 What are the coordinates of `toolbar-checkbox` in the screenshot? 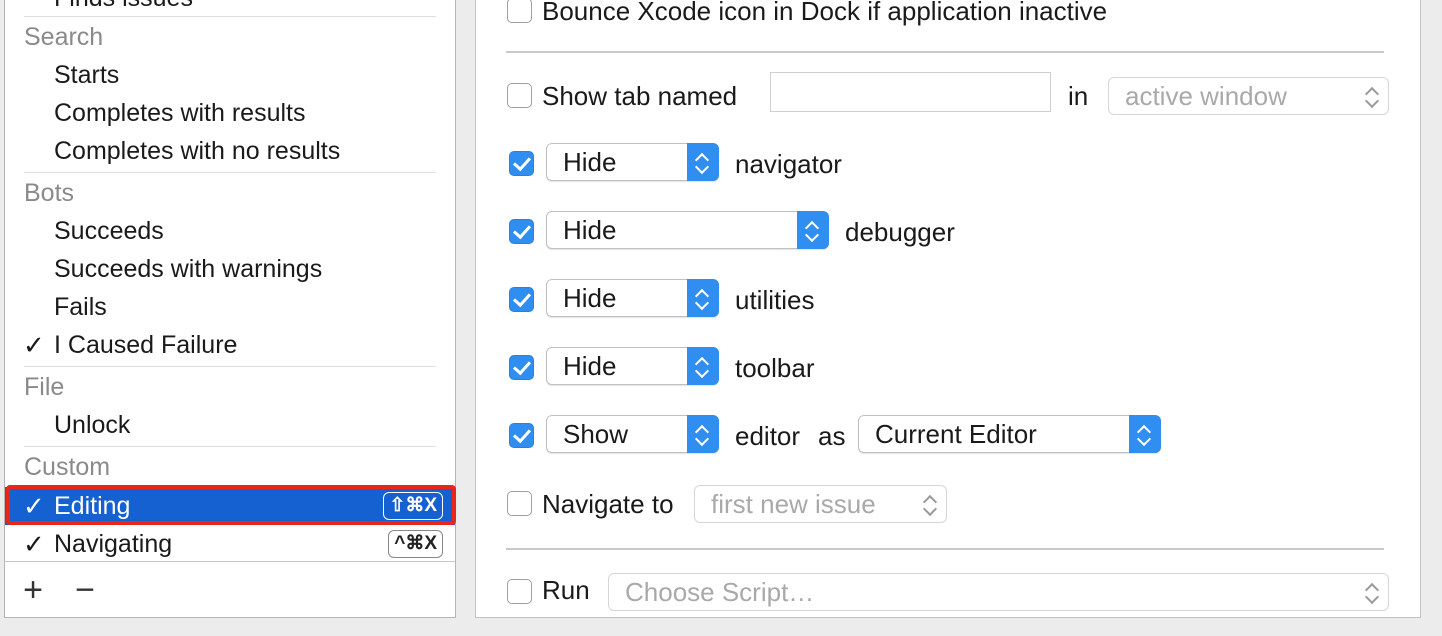 It's located at (521, 367).